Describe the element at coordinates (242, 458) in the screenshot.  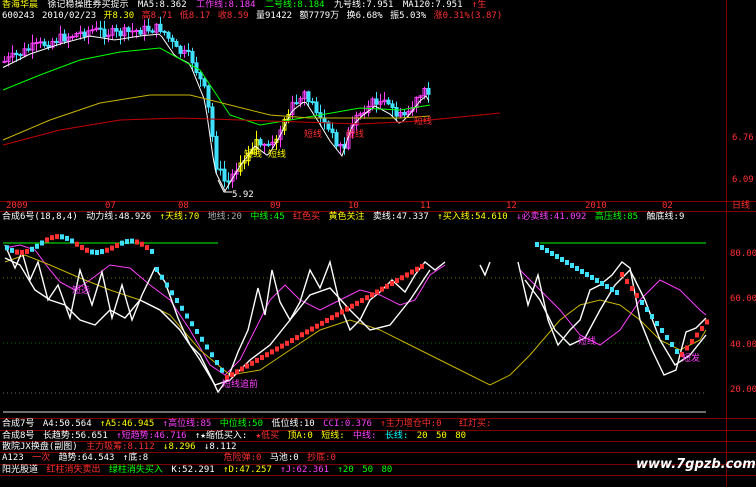
I see `r4-danger: 危险弹:0` at that location.